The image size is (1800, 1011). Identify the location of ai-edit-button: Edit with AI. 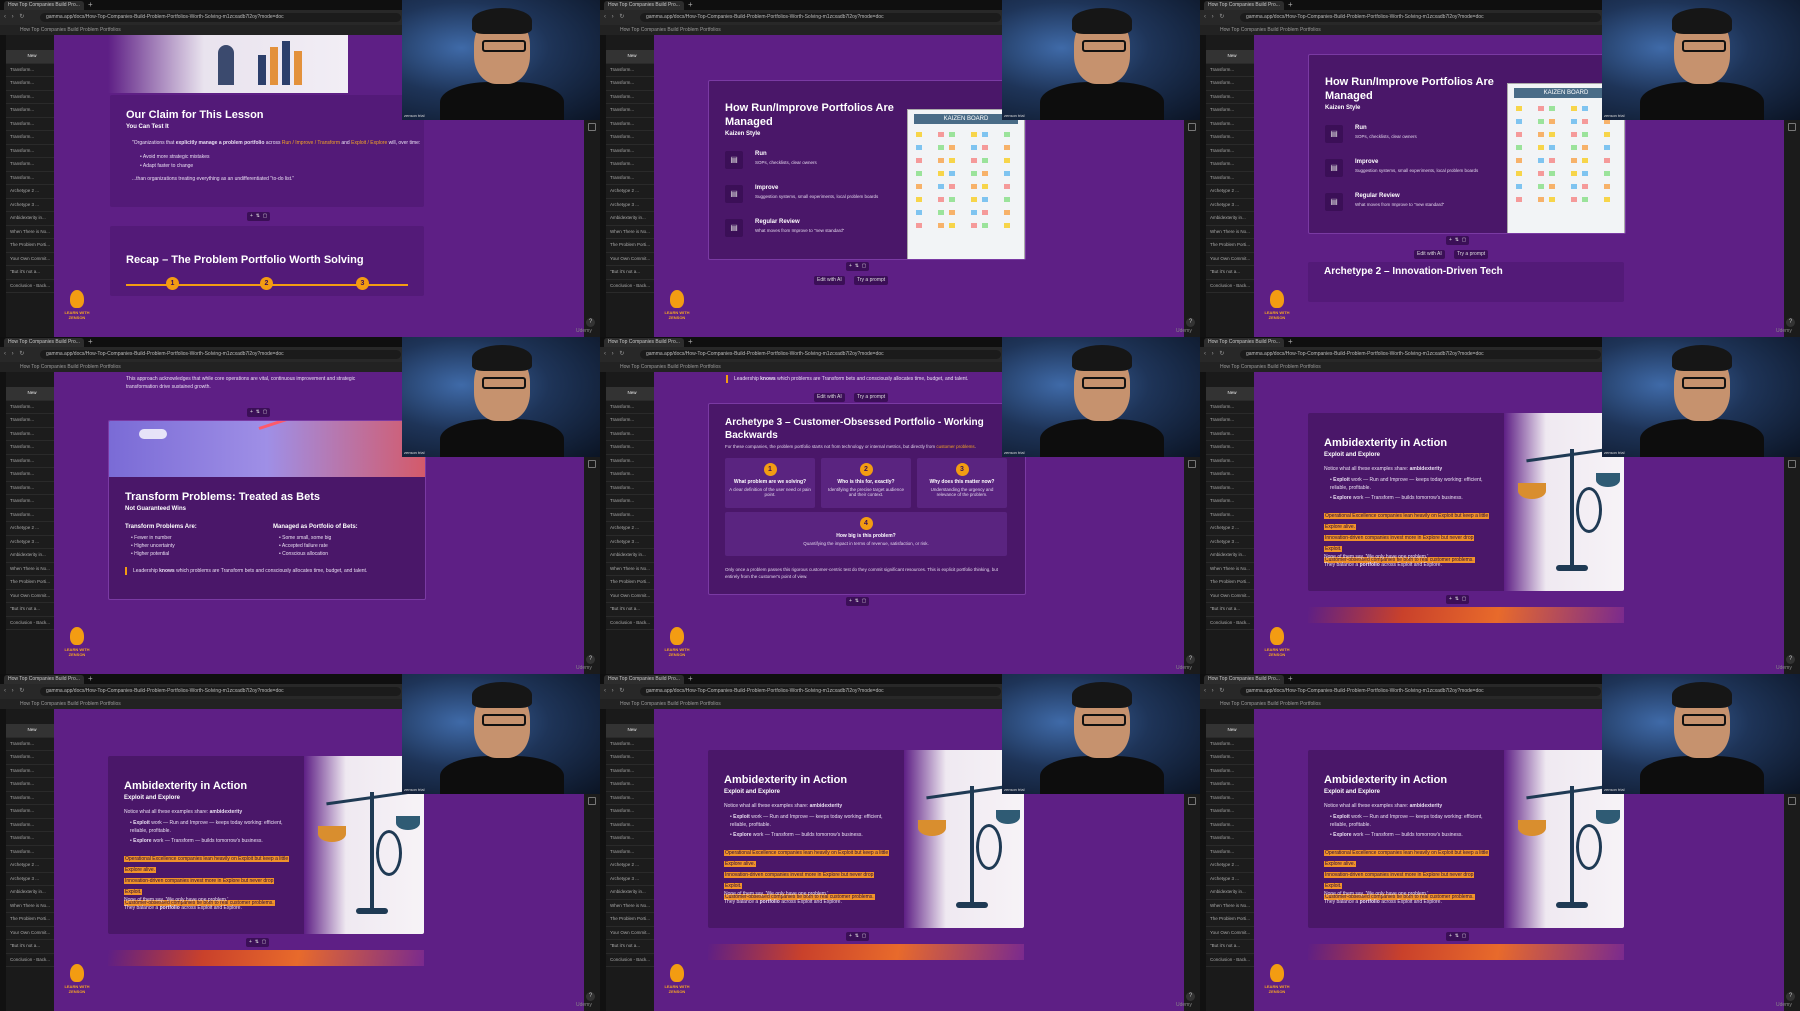
(1429, 254).